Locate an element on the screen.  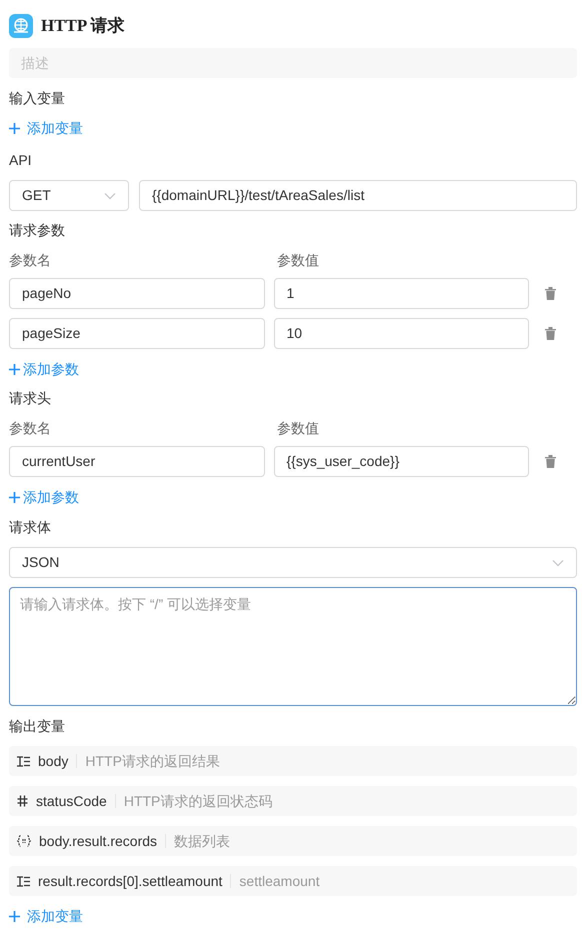
variable-name: statusCode is located at coordinates (71, 801).